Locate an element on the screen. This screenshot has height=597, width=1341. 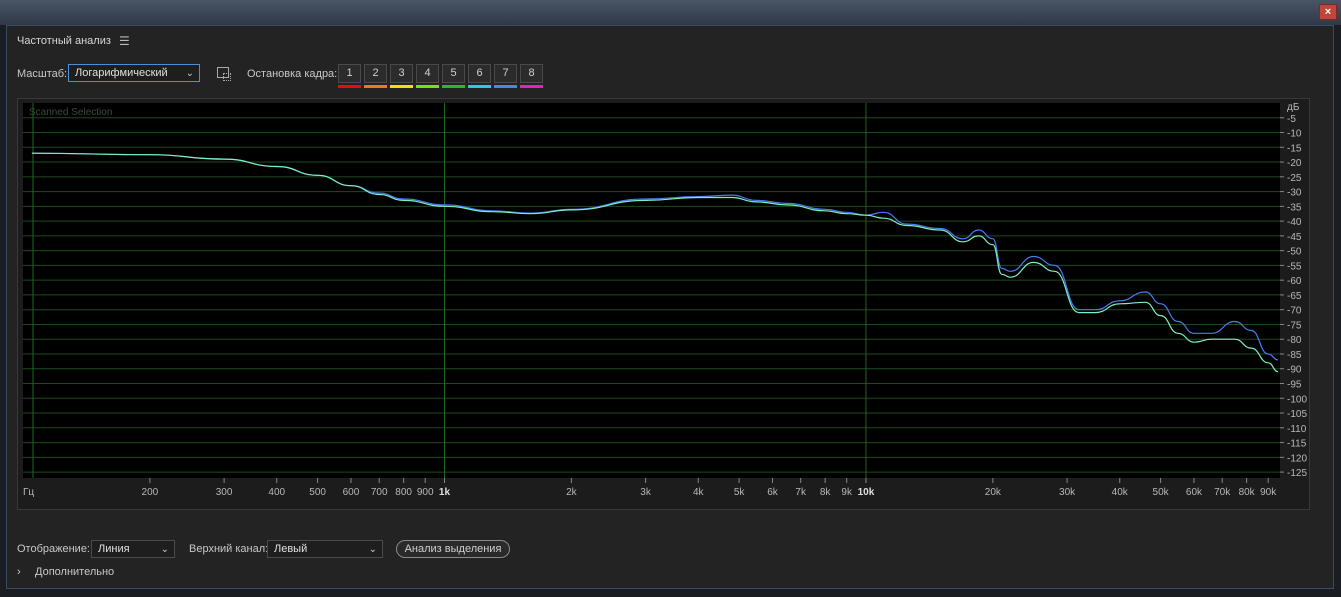
db-tick-label: -55 is located at coordinates (1294, 266).